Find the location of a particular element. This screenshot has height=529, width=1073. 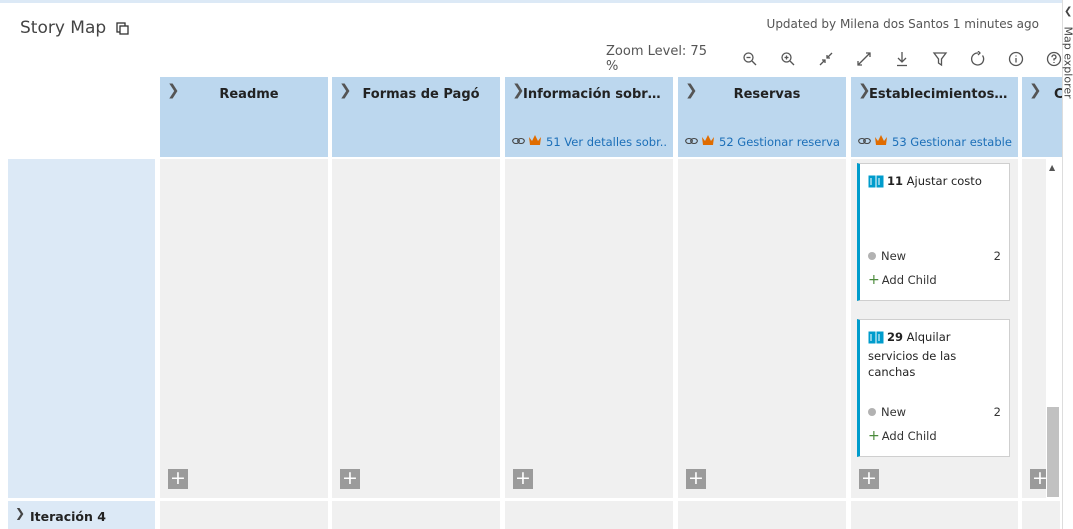

column-header-readme: ❯ Readme is located at coordinates (244, 117).